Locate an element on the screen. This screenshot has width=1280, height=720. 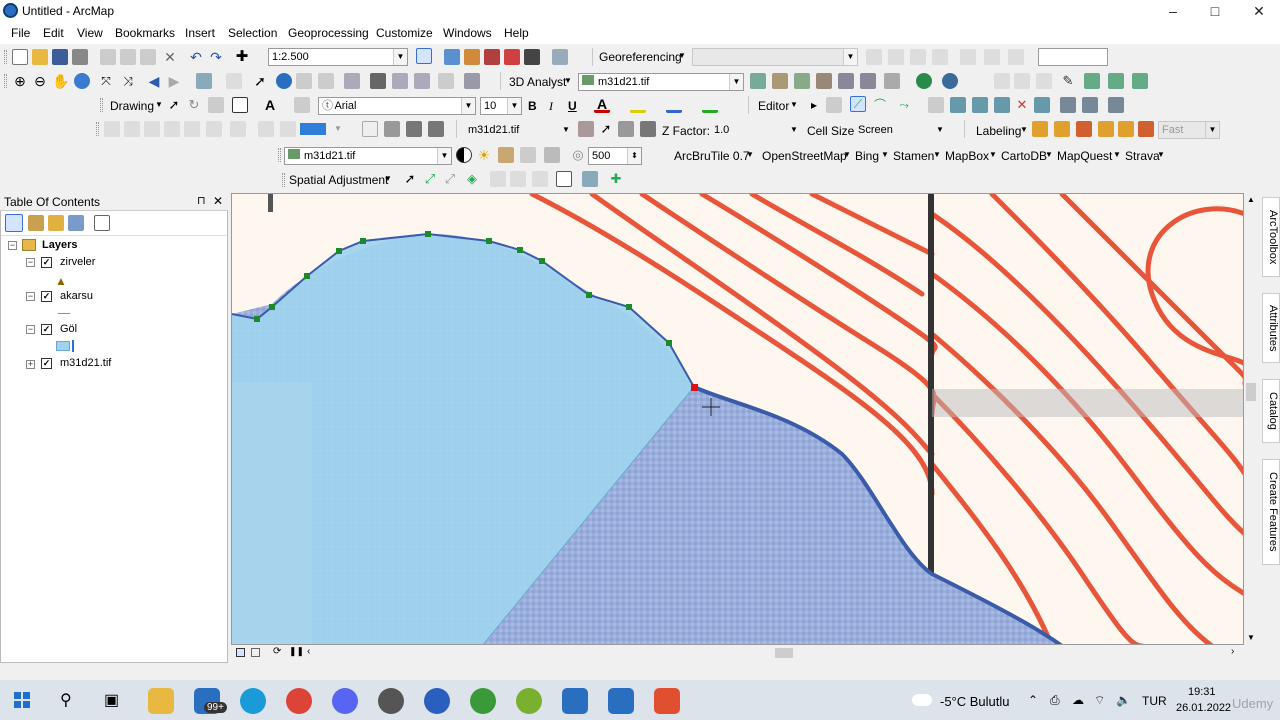
scroll-right-icon: › is located at coordinates (1232, 651).